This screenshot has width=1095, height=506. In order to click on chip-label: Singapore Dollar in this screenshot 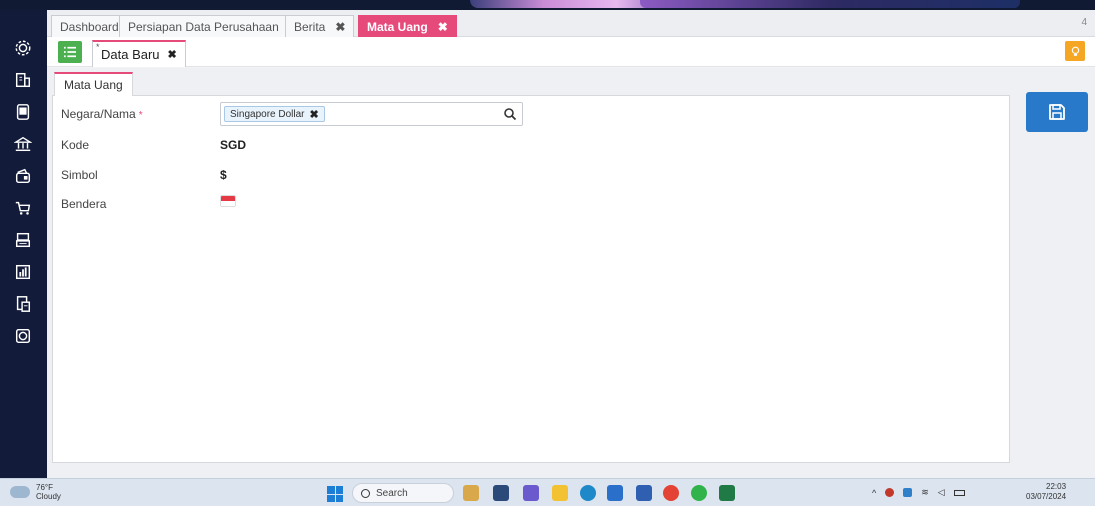, I will do `click(267, 114)`.